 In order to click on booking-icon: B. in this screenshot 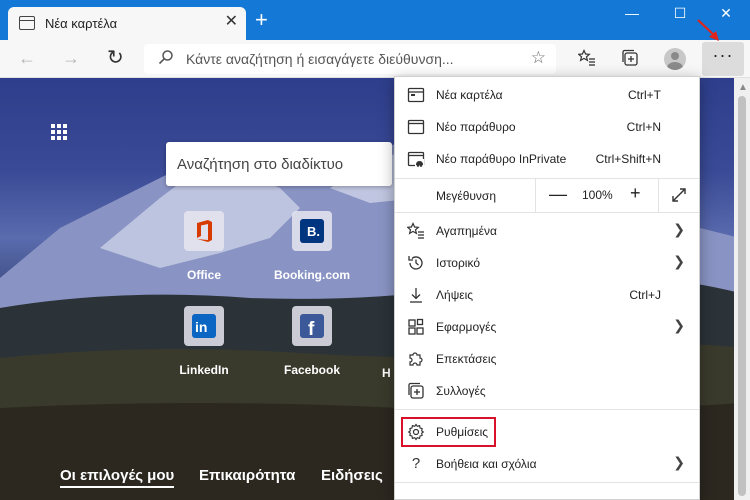, I will do `click(312, 231)`.